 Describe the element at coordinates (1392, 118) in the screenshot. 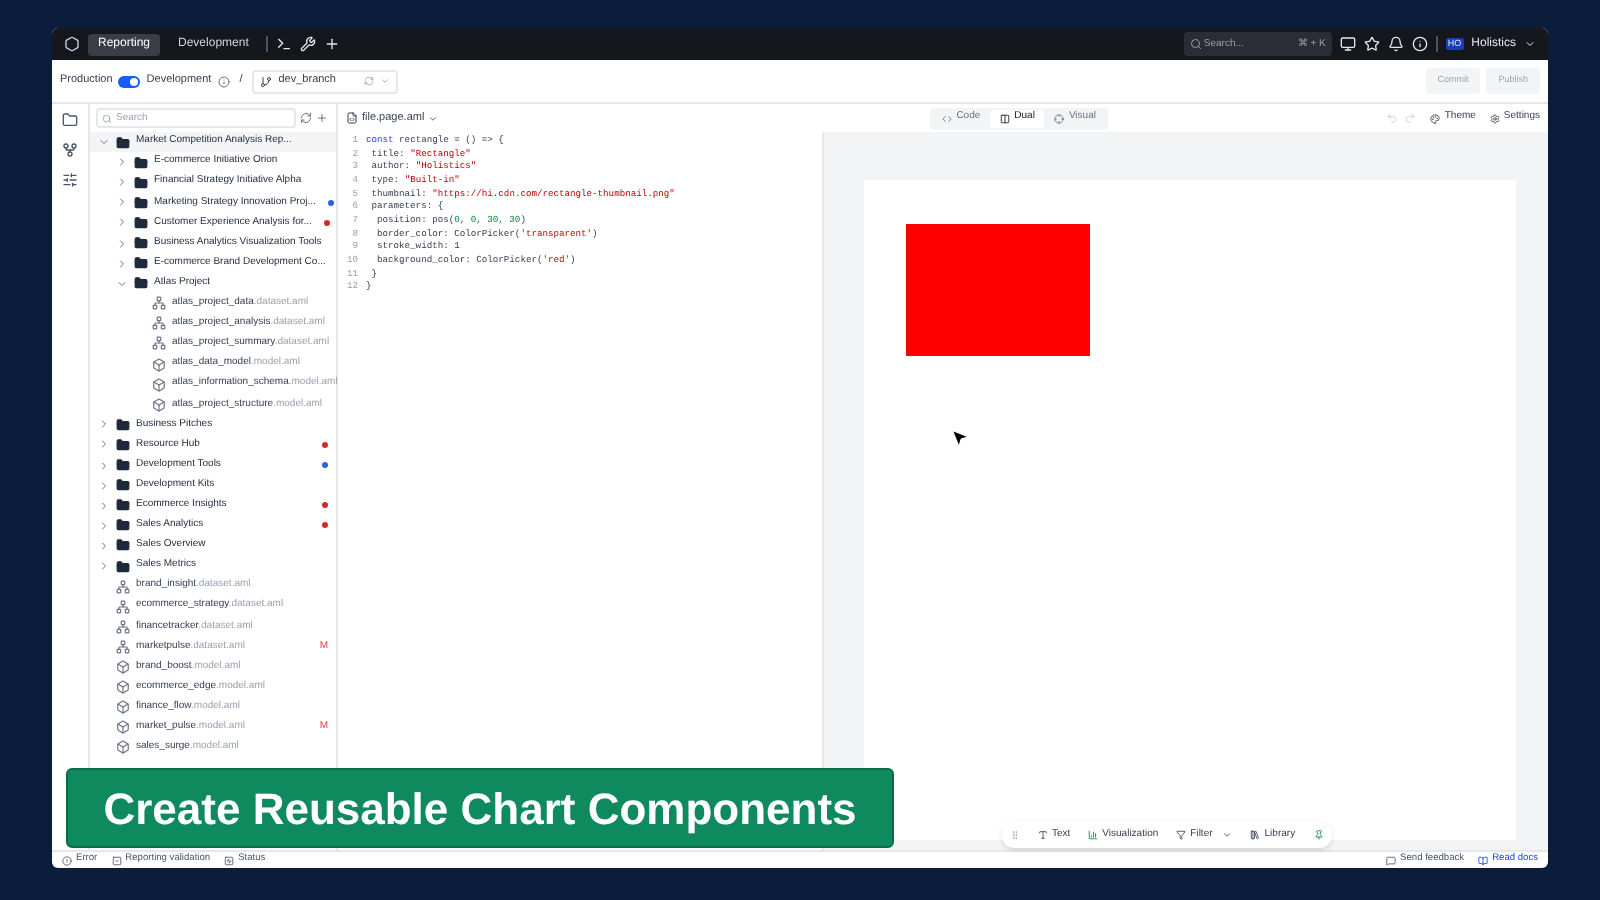

I see `undo-icon` at that location.